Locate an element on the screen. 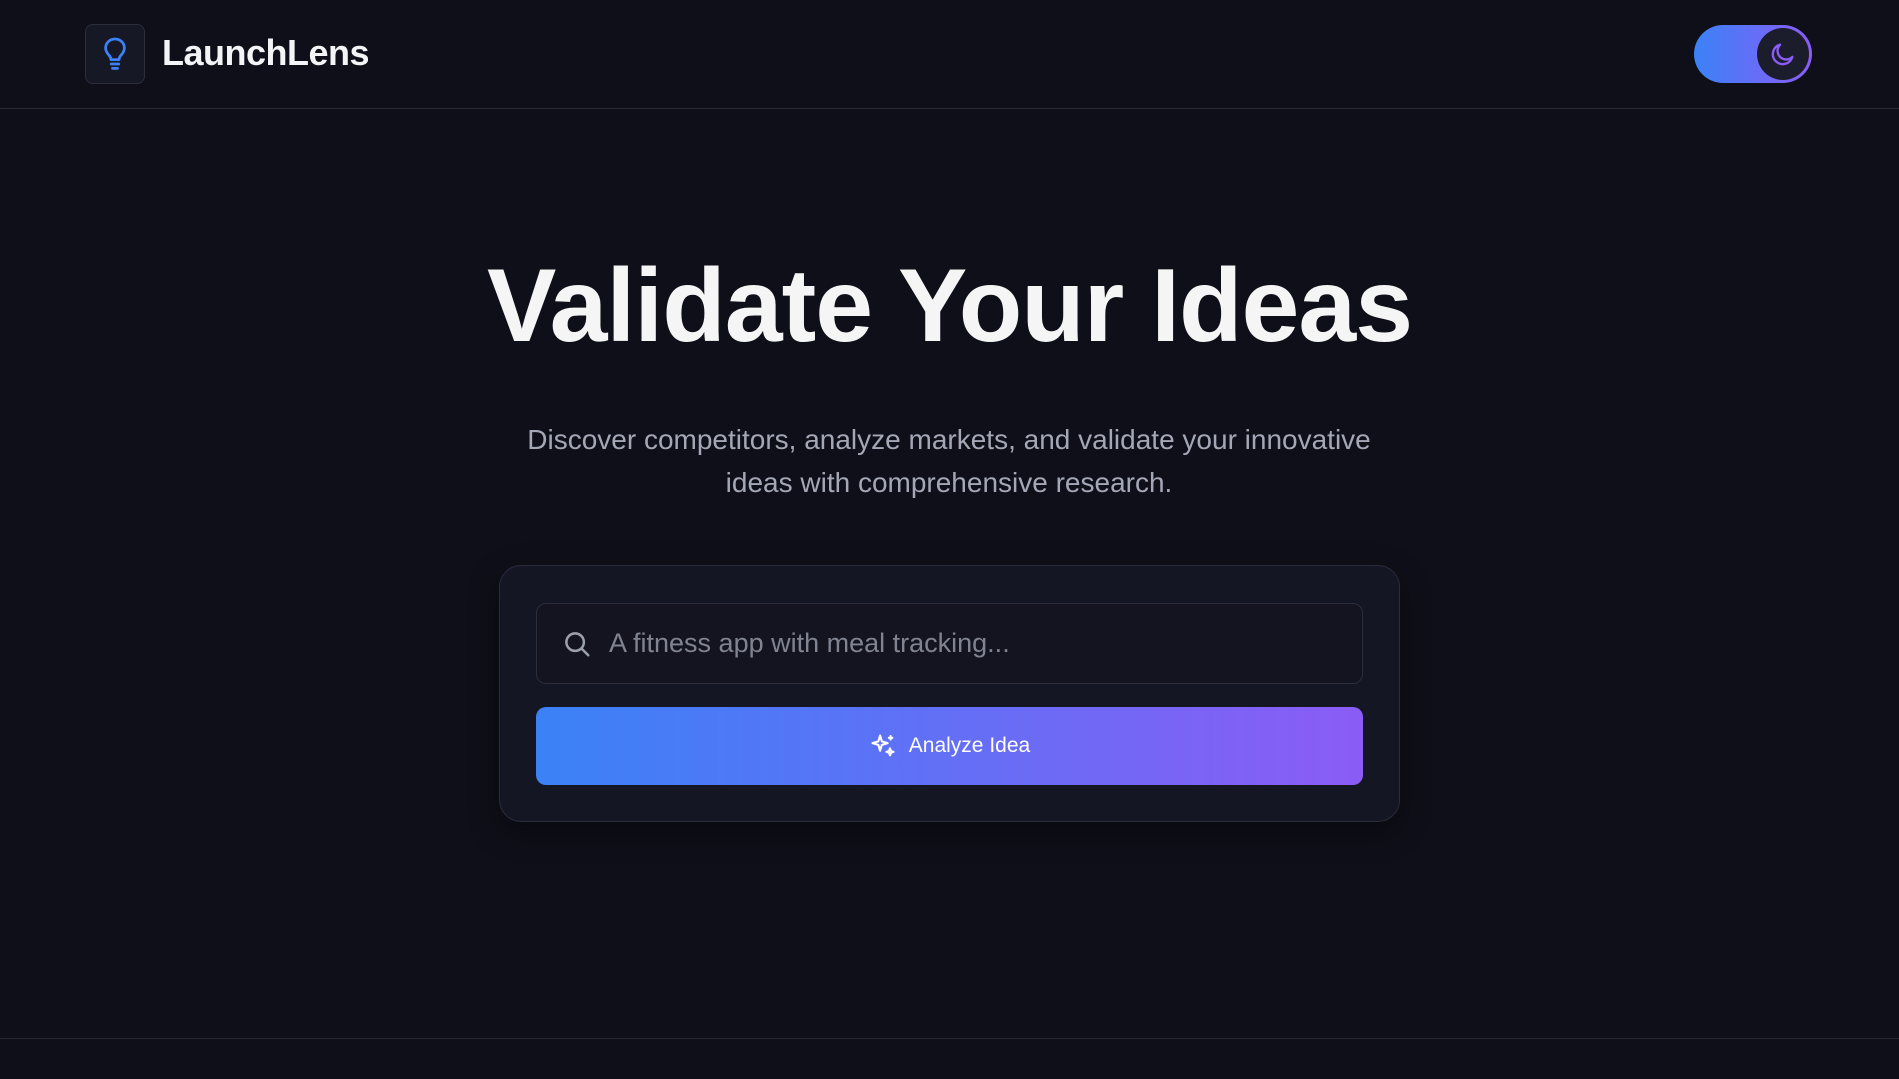 Image resolution: width=1899 pixels, height=1079 pixels. analyze-button-label: Analyze Idea is located at coordinates (969, 745).